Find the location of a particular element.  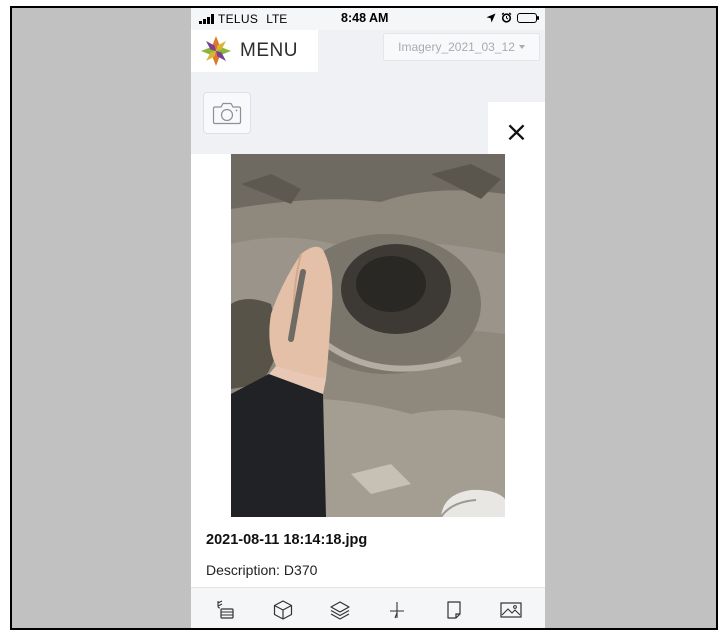

measure-tool-button is located at coordinates (397, 610).